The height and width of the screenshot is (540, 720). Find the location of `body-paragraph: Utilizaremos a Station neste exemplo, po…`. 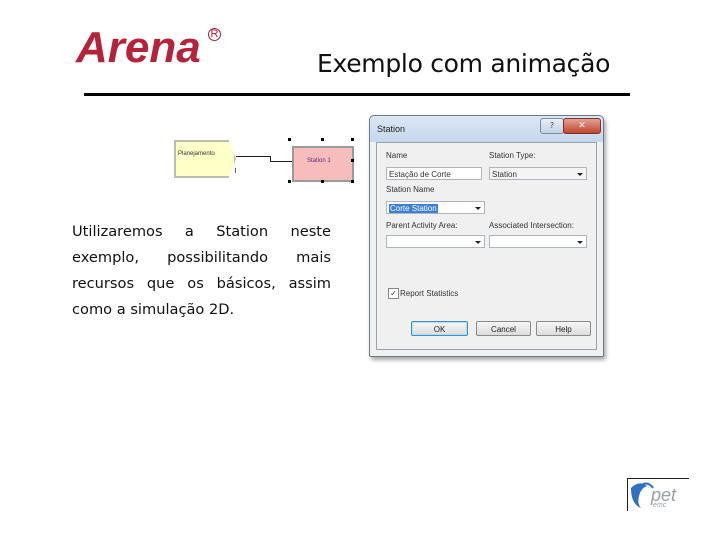

body-paragraph: Utilizaremos a Station neste exemplo, po… is located at coordinates (201, 270).